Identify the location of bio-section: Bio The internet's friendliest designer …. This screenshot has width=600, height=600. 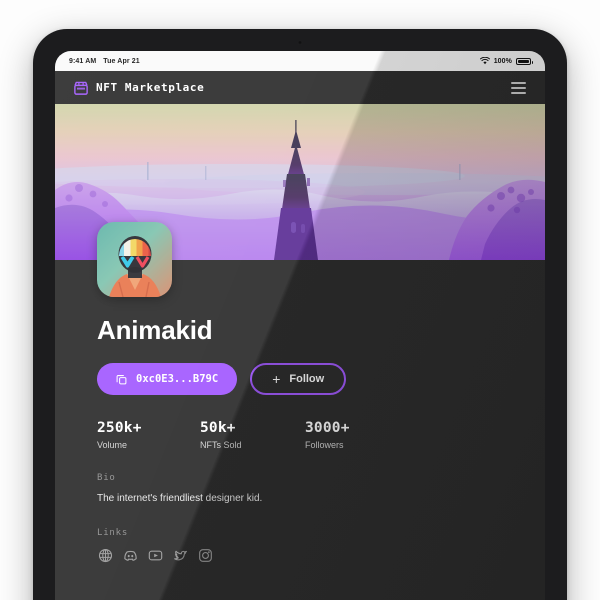
(300, 488).